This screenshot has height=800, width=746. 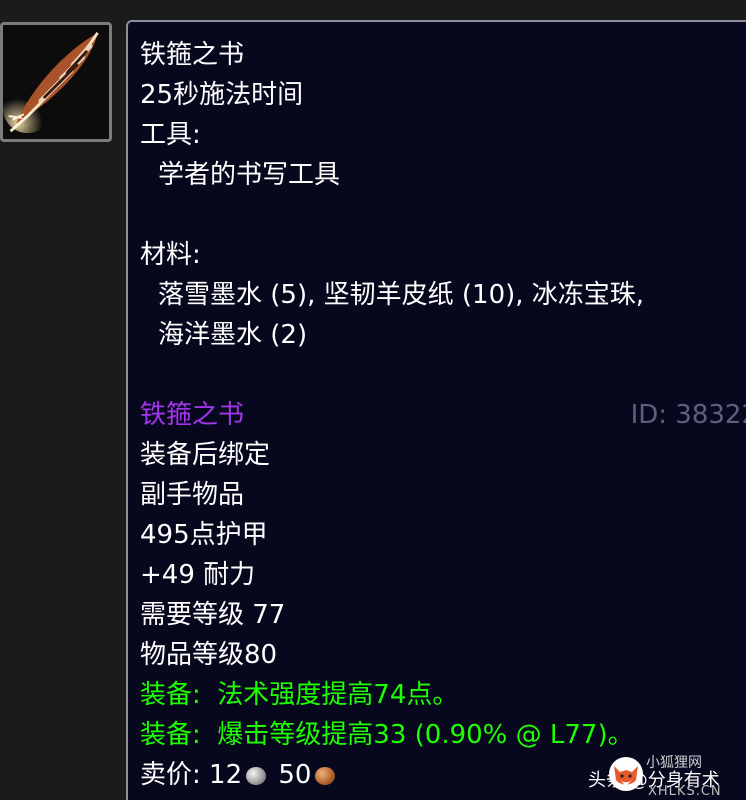 I want to click on equip-effect-spellpower: 装备: 法术强度提高74点。, so click(x=299, y=695).